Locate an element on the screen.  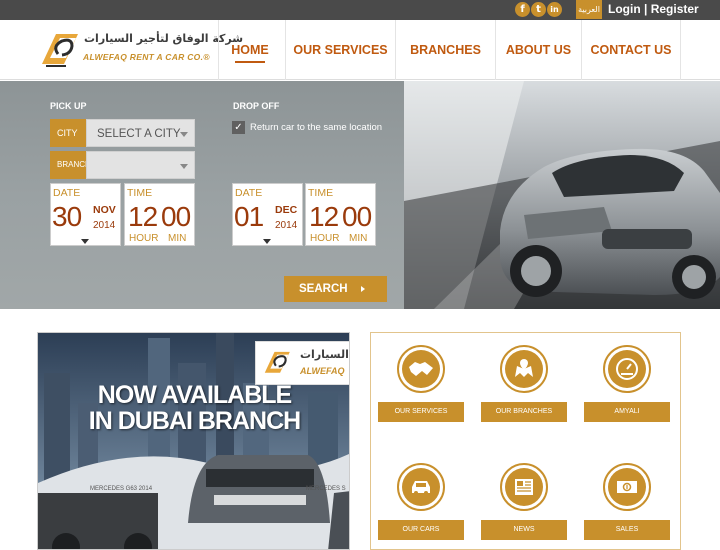
pickup-year: 2014 is located at coordinates (104, 225).